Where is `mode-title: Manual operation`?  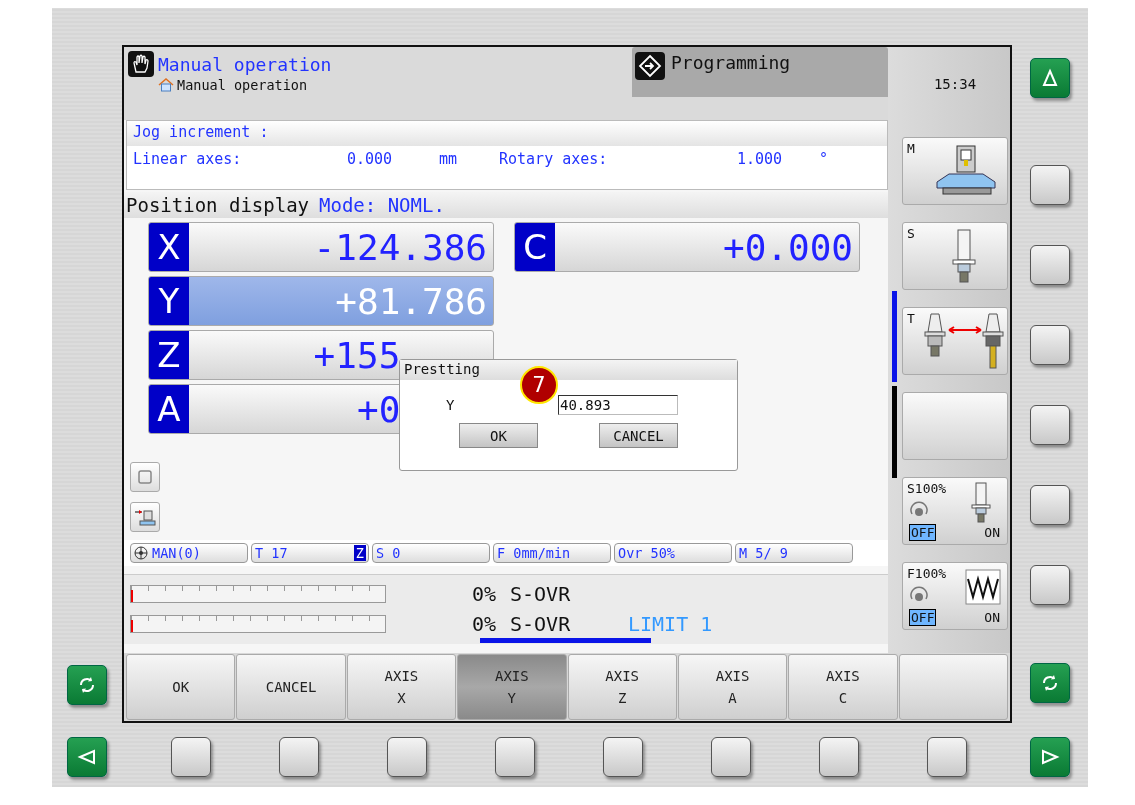
mode-title: Manual operation is located at coordinates (245, 64).